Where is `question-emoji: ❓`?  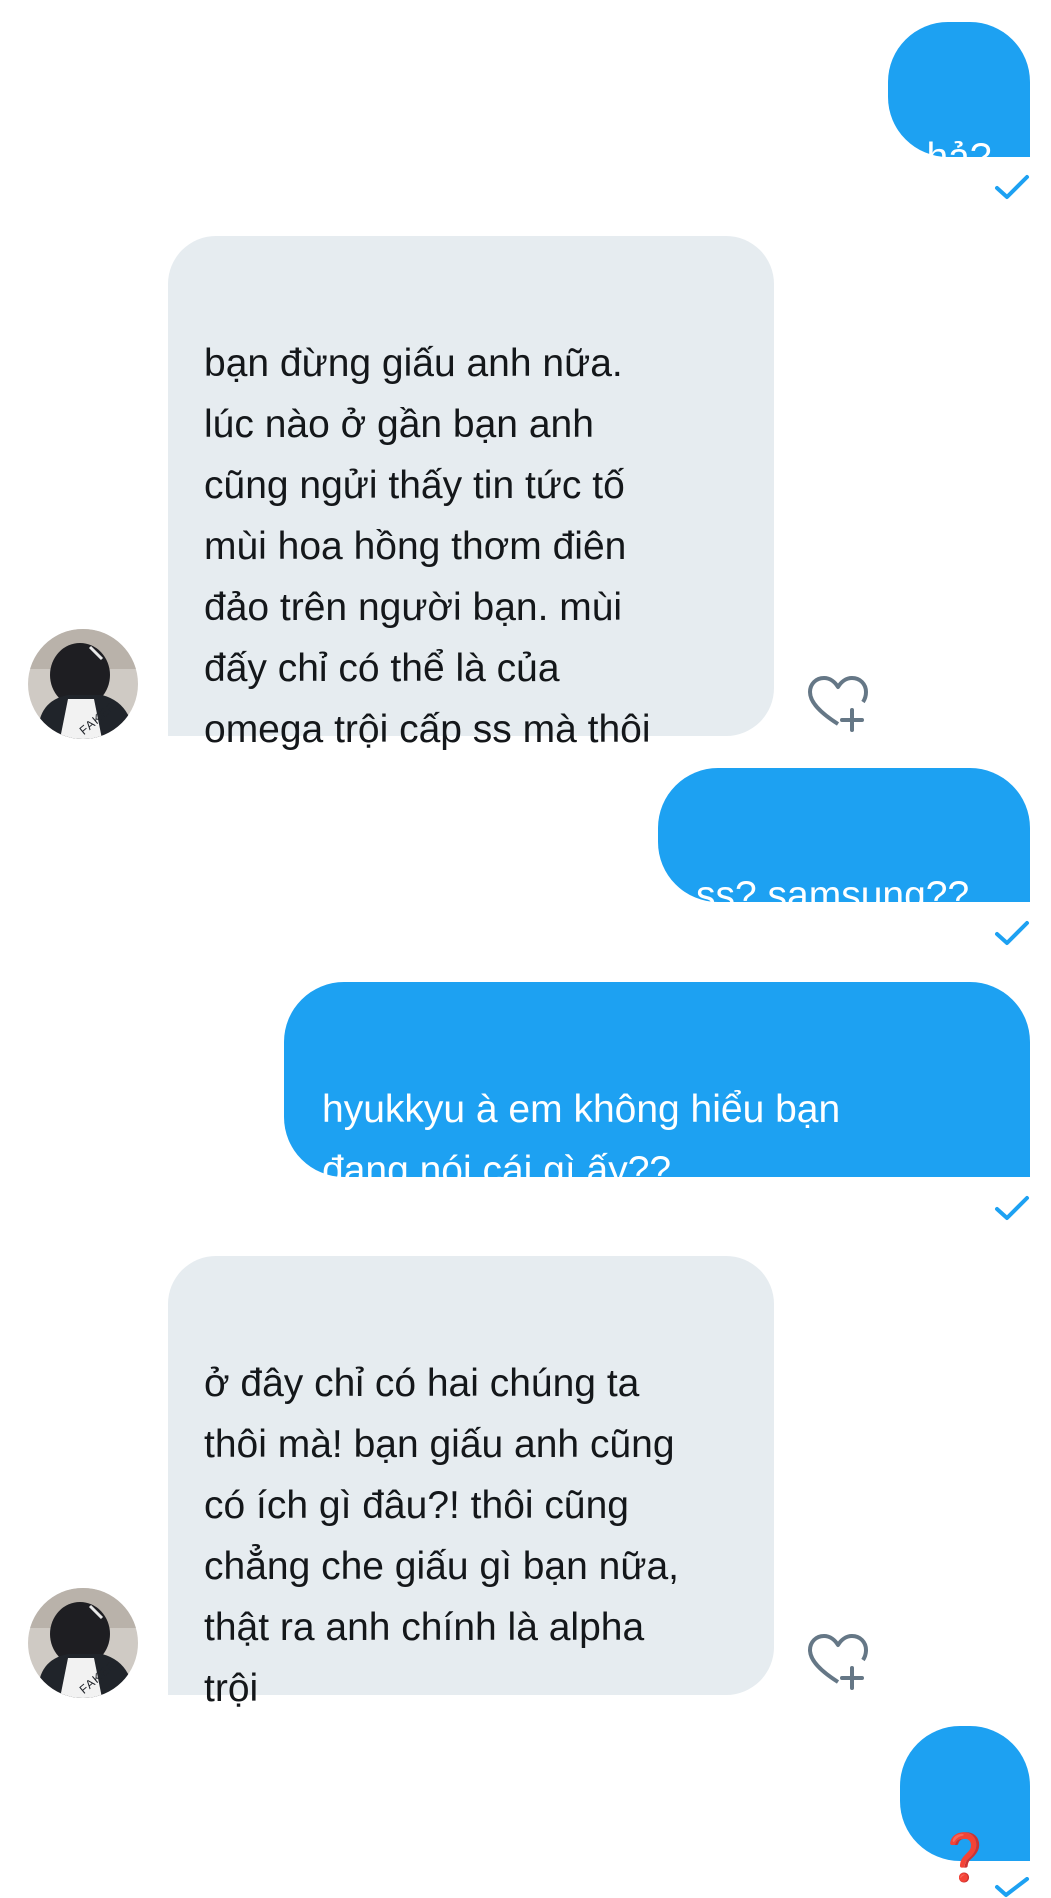 question-emoji: ❓ is located at coordinates (965, 1857).